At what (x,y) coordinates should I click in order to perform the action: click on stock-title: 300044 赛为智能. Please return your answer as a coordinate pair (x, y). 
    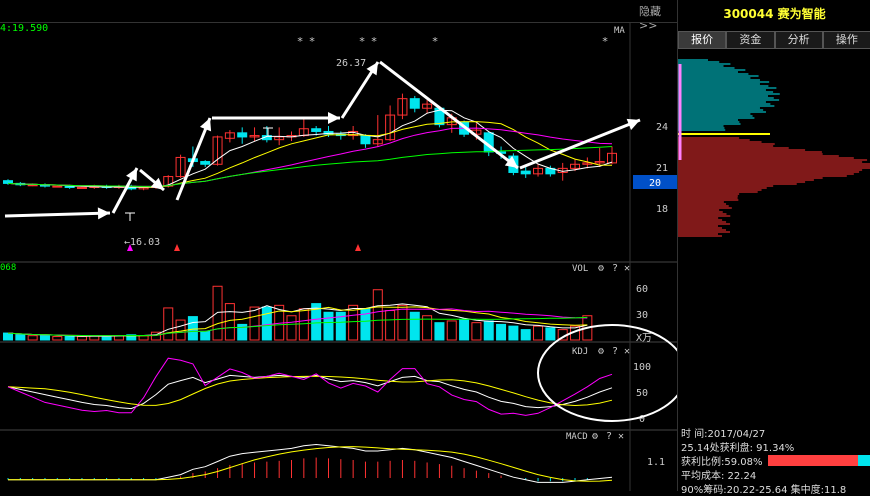
    Looking at the image, I should click on (774, 13).